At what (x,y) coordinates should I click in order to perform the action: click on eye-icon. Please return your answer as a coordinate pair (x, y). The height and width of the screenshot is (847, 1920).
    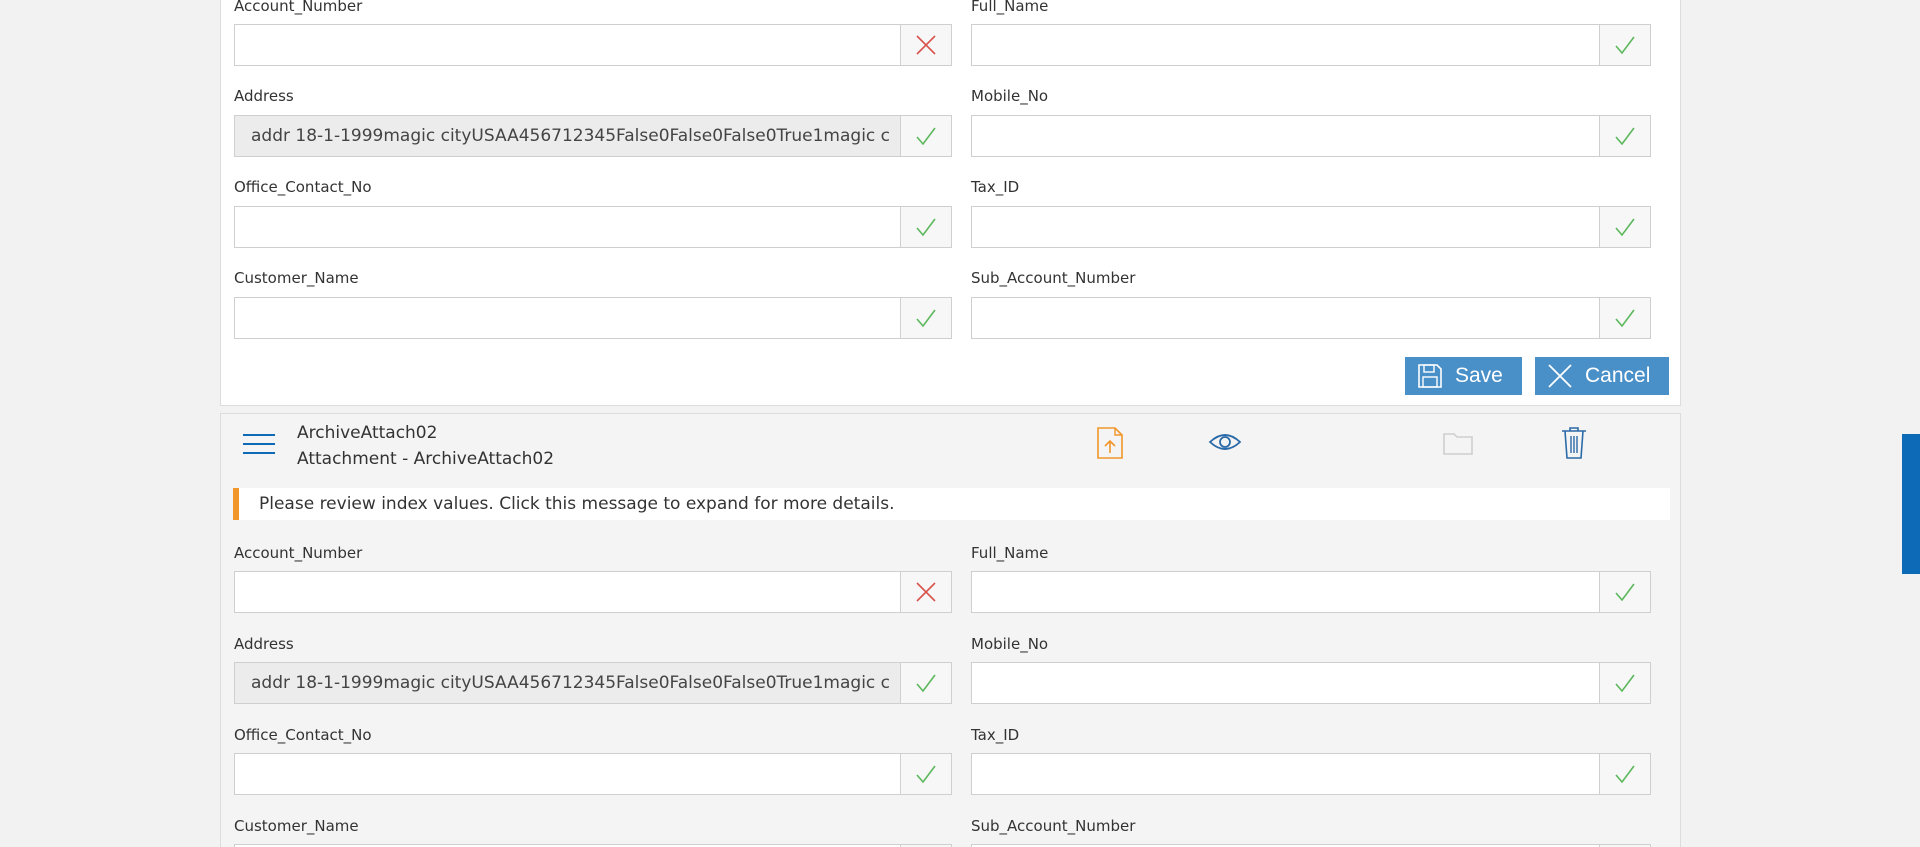
    Looking at the image, I should click on (1225, 444).